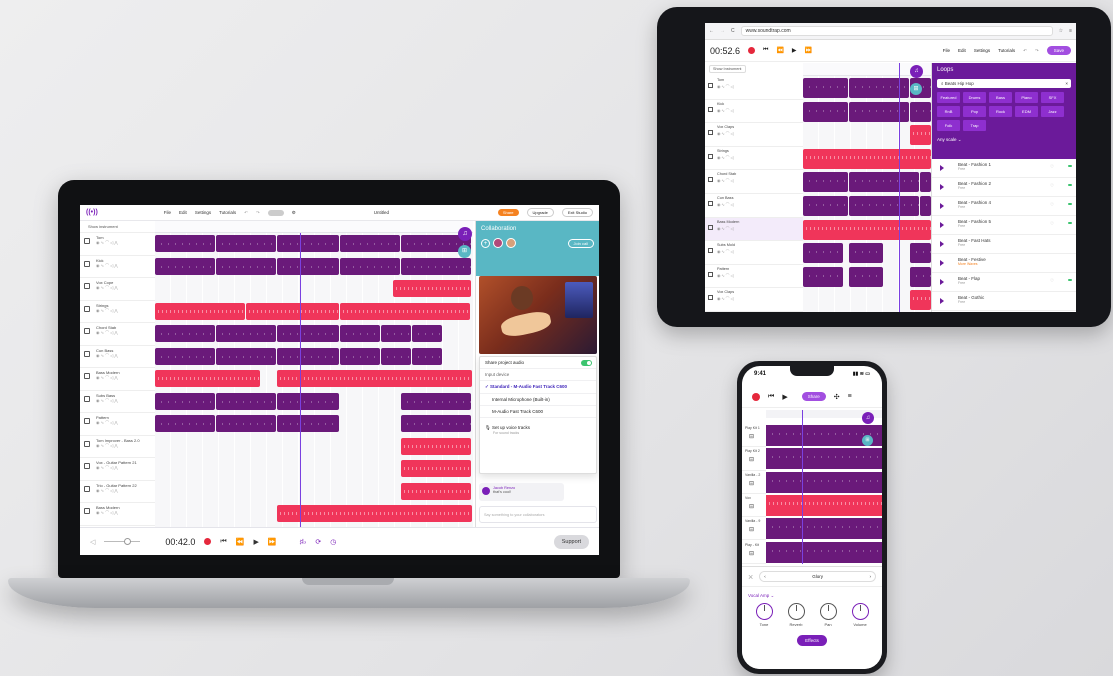  Describe the element at coordinates (817, 576) in the screenshot. I see `instrument-selector: ‹ Glory ›` at that location.